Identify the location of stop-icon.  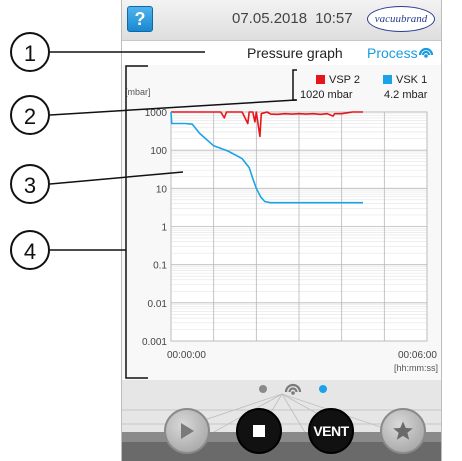
(259, 431).